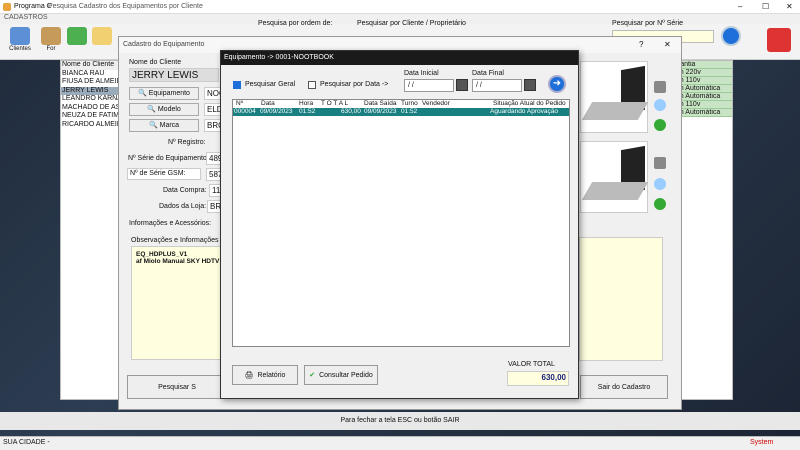 The width and height of the screenshot is (800, 450). What do you see at coordinates (90, 99) in the screenshot?
I see `list-item: LEANDRO KARNAL` at bounding box center [90, 99].